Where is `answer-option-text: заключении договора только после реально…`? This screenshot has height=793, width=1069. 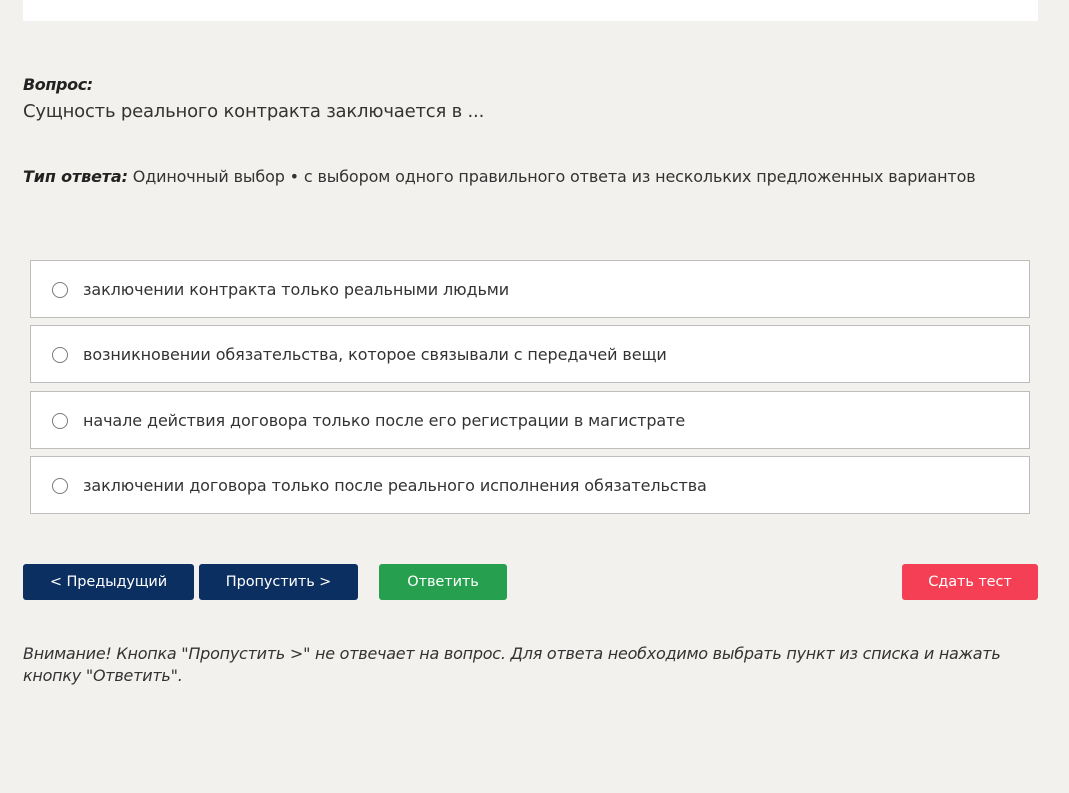 answer-option-text: заключении договора только после реально… is located at coordinates (395, 485).